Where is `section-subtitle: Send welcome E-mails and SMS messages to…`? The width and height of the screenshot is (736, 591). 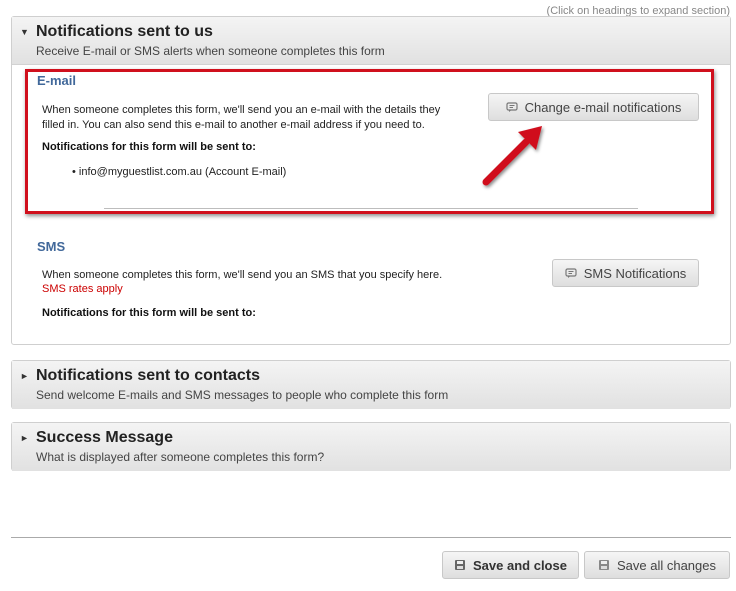
section-subtitle: Send welcome E-mails and SMS messages to… is located at coordinates (242, 395).